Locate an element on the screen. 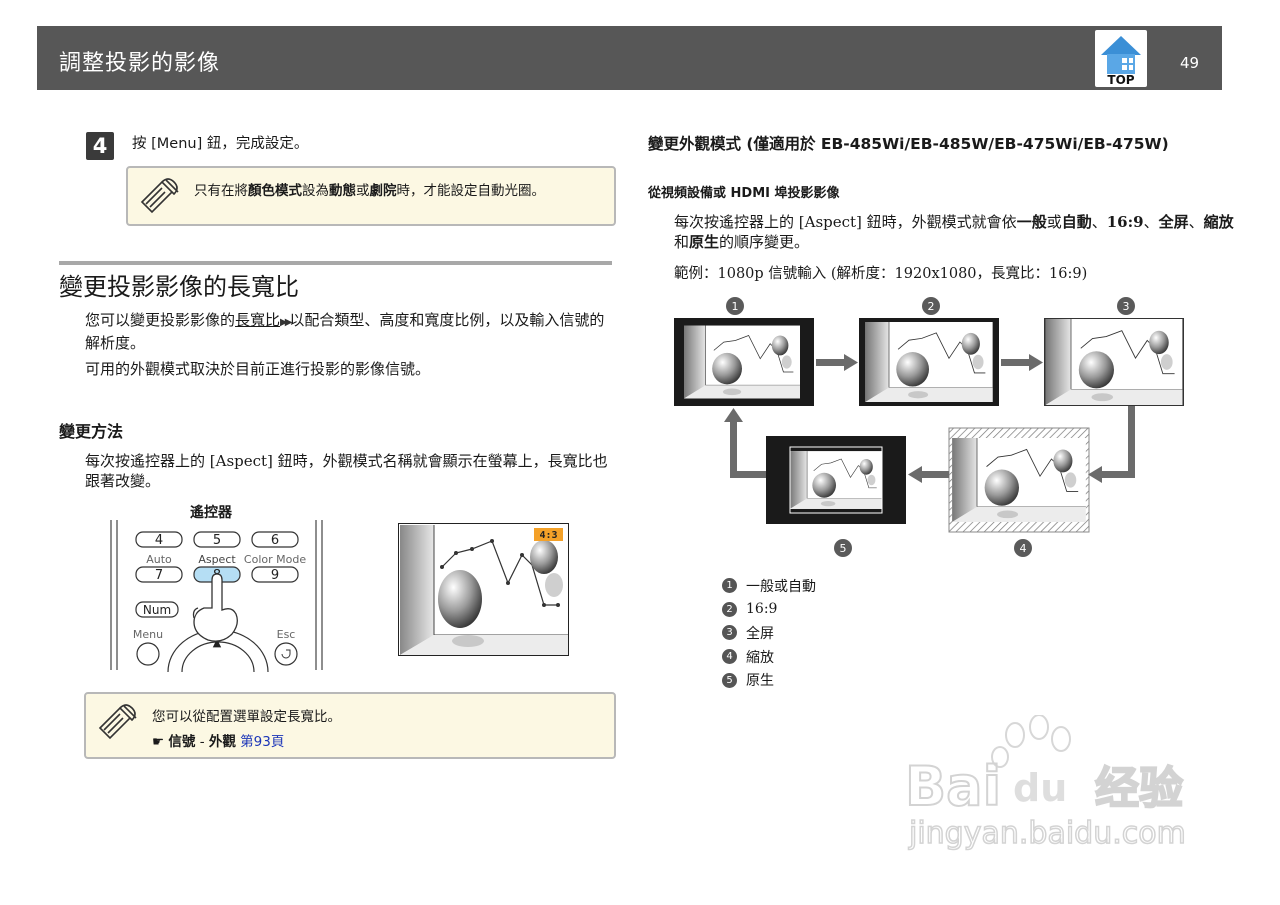 This screenshot has height=905, width=1280. legend-item: 5 原生 is located at coordinates (769, 680).